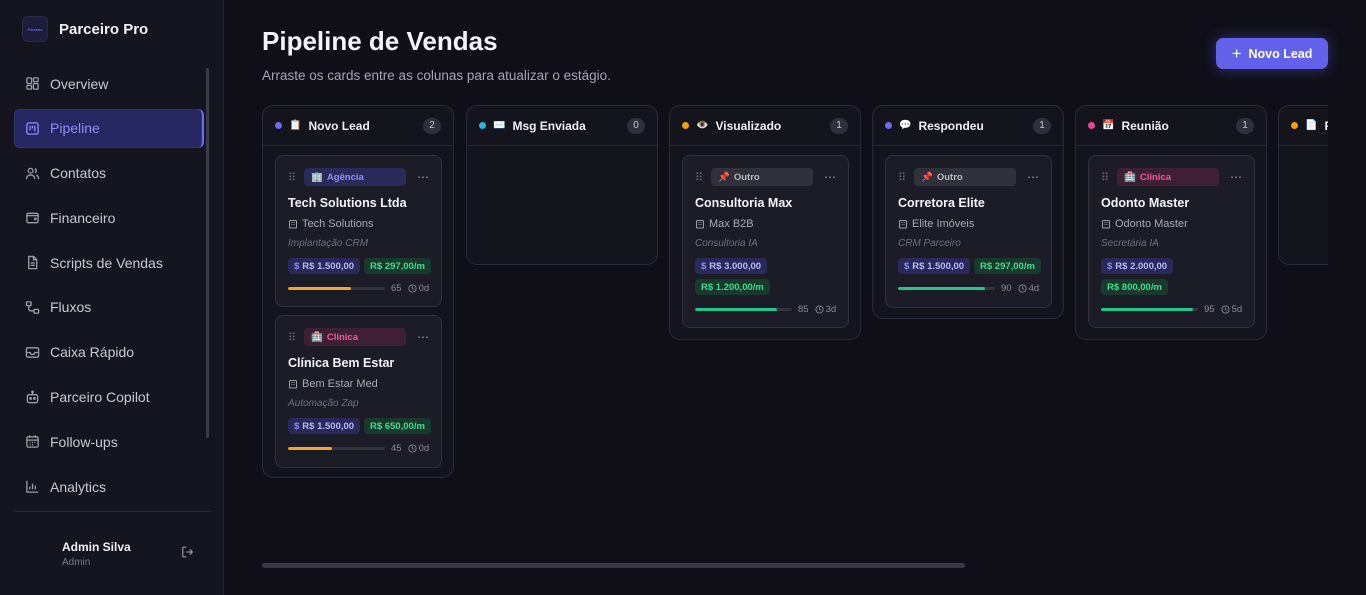 This screenshot has height=595, width=1366. I want to click on mrr-value-badge: R$ 297,00/m, so click(1007, 266).